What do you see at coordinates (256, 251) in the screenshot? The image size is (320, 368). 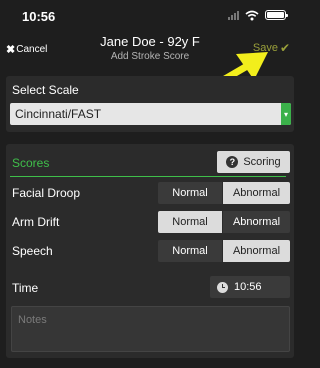 I see `speech-abnormal-option: Abnormal` at bounding box center [256, 251].